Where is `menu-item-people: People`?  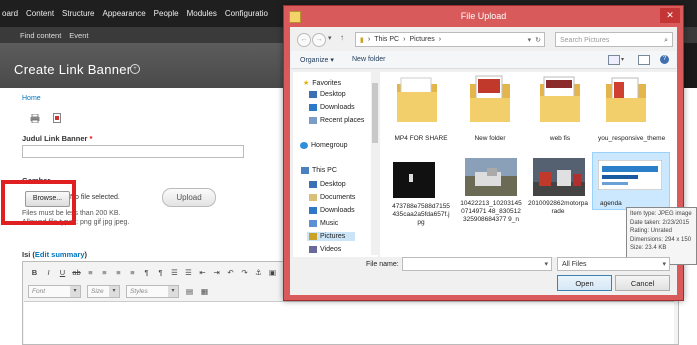
menu-item-people: People is located at coordinates (166, 13).